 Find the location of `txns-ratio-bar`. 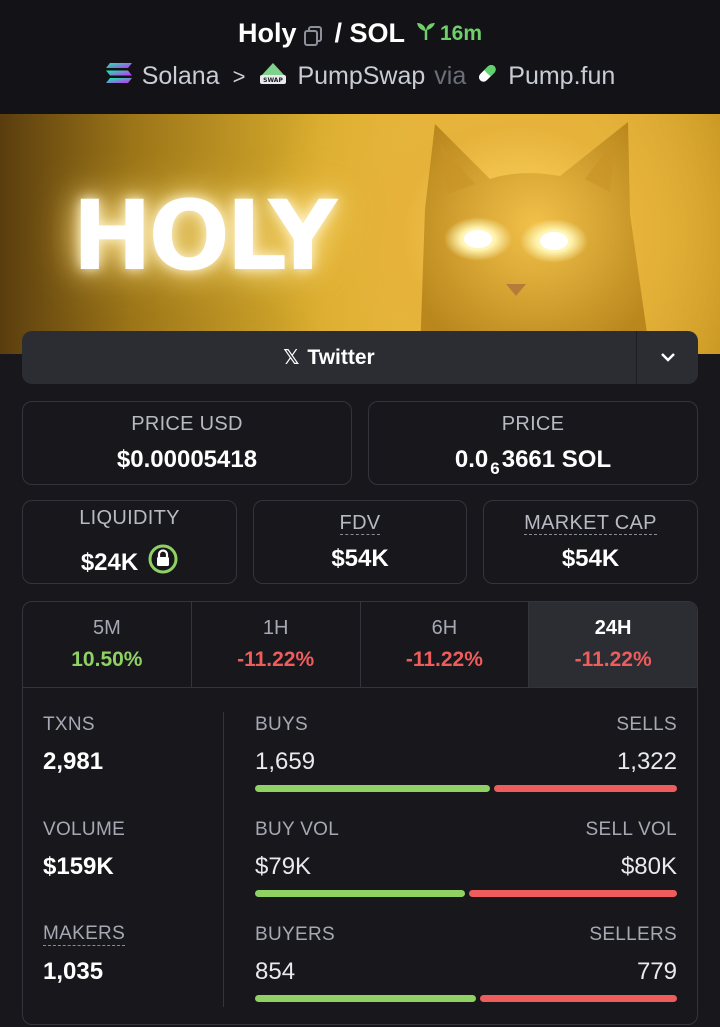

txns-ratio-bar is located at coordinates (466, 788).